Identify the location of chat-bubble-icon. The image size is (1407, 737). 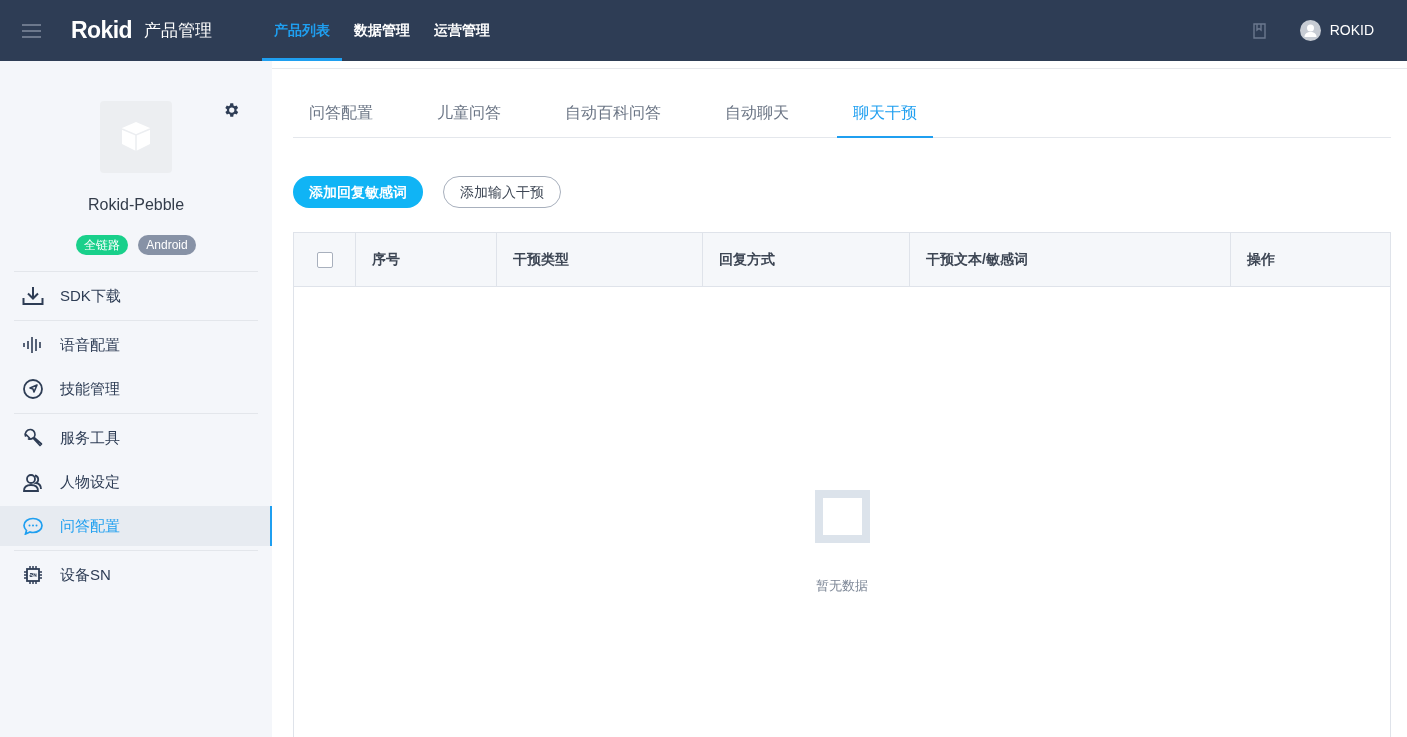
(33, 526).